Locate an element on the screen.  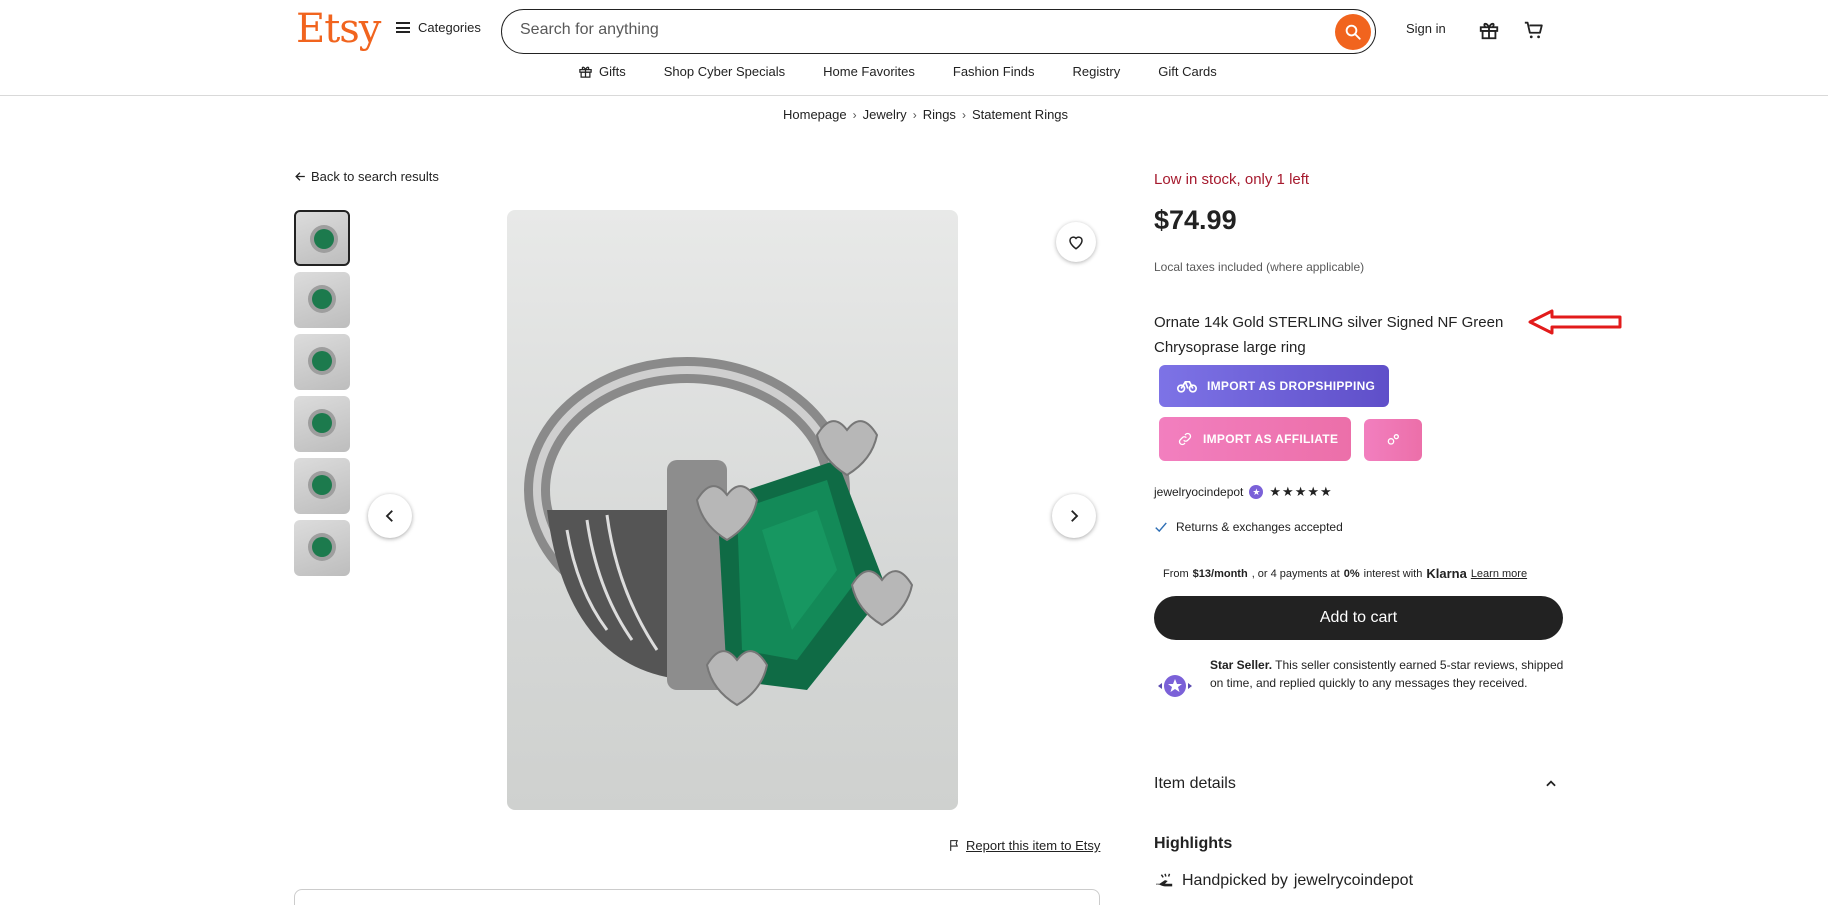
returns-info: Returns & exchanges accepted is located at coordinates (1248, 527).